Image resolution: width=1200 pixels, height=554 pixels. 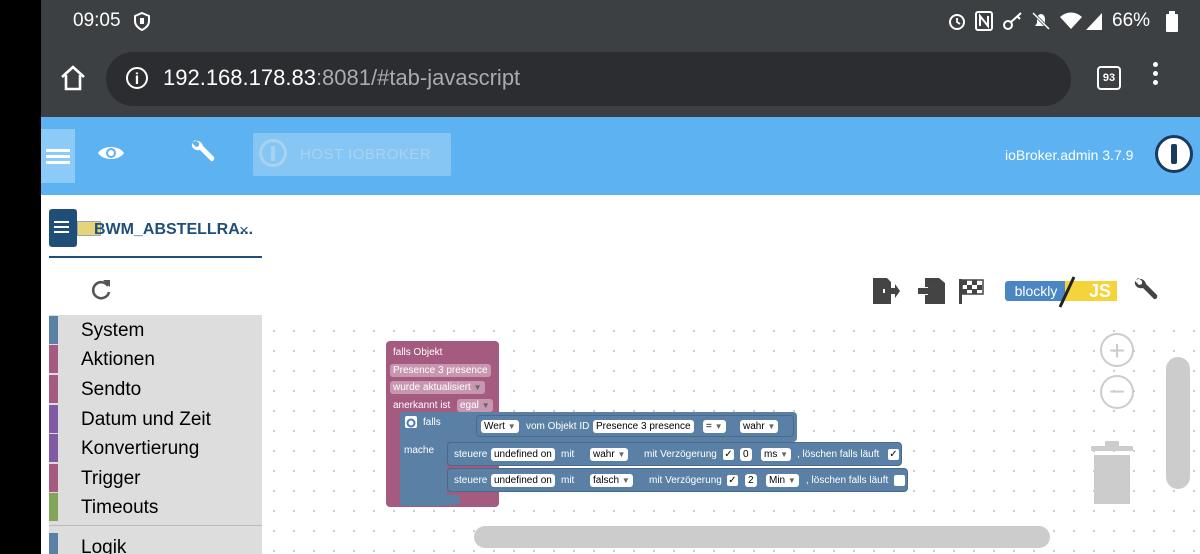 I want to click on control-label: steuere, so click(x=471, y=480).